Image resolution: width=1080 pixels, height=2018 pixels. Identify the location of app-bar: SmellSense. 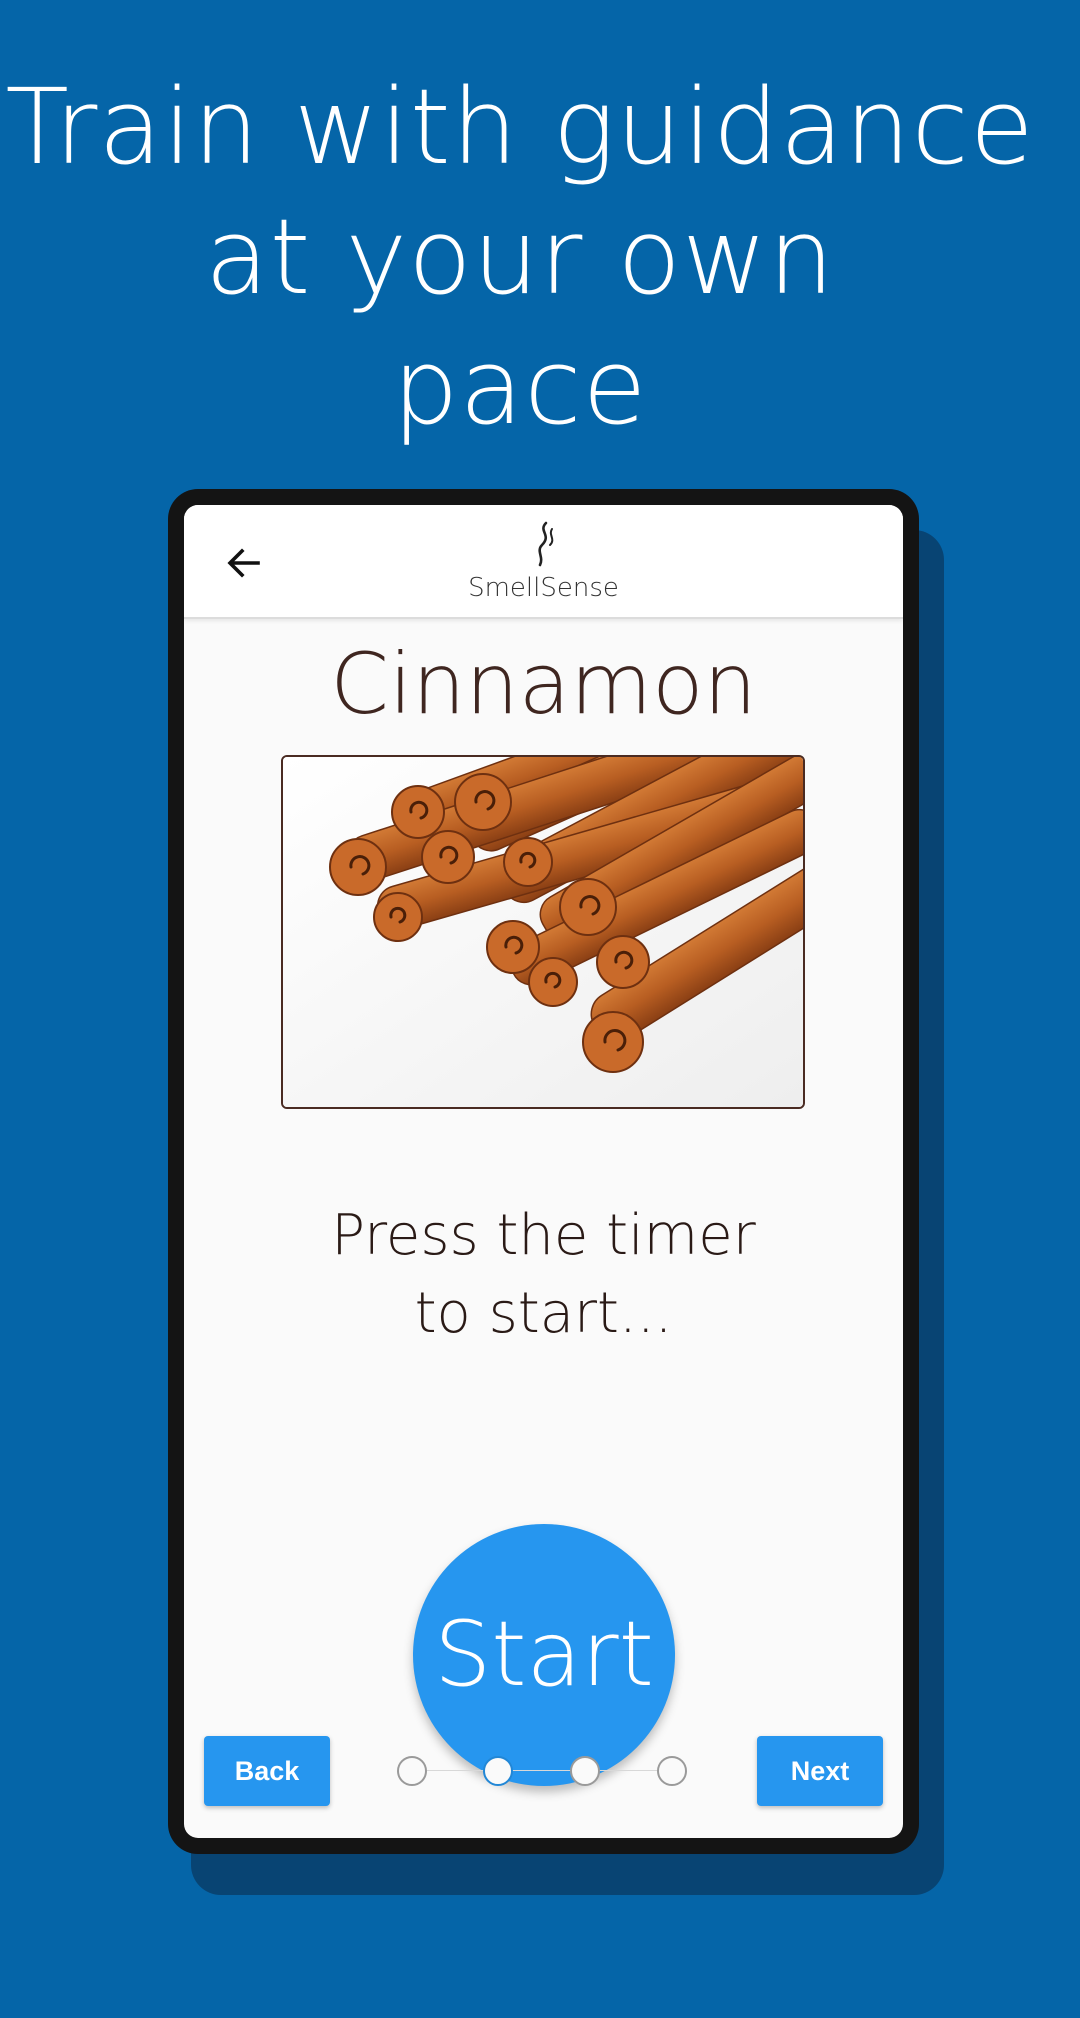
(543, 562).